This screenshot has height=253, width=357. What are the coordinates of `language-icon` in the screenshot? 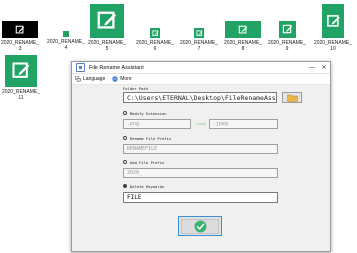 It's located at (78, 79).